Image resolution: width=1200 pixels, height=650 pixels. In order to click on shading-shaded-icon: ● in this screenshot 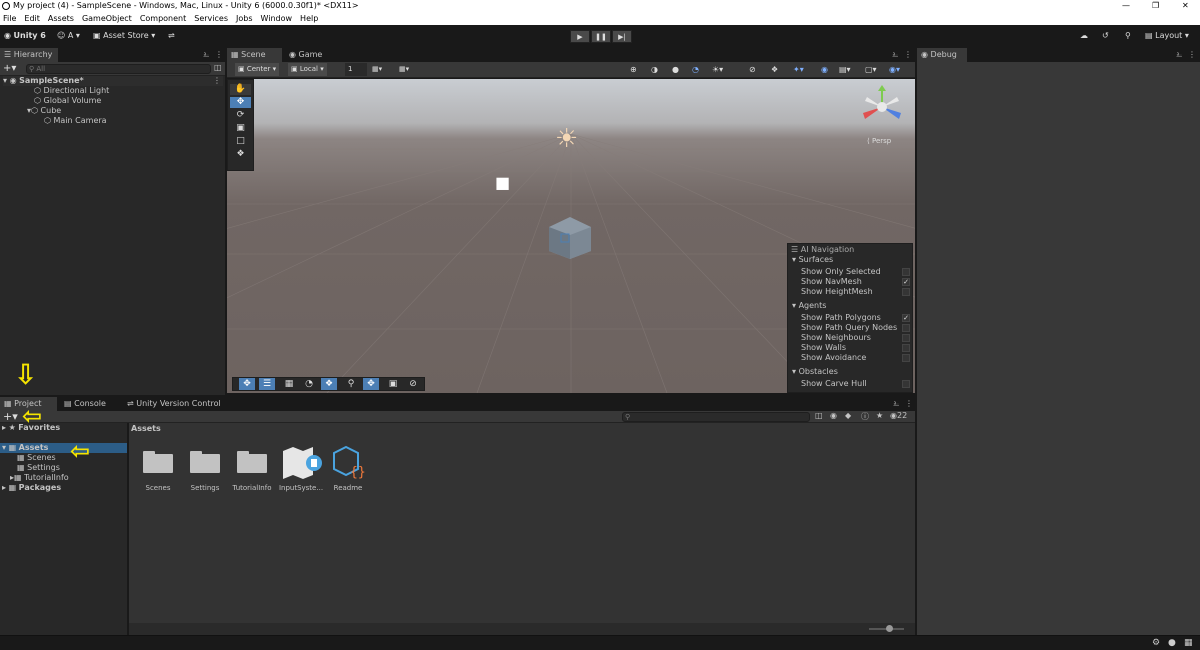, I will do `click(675, 70)`.